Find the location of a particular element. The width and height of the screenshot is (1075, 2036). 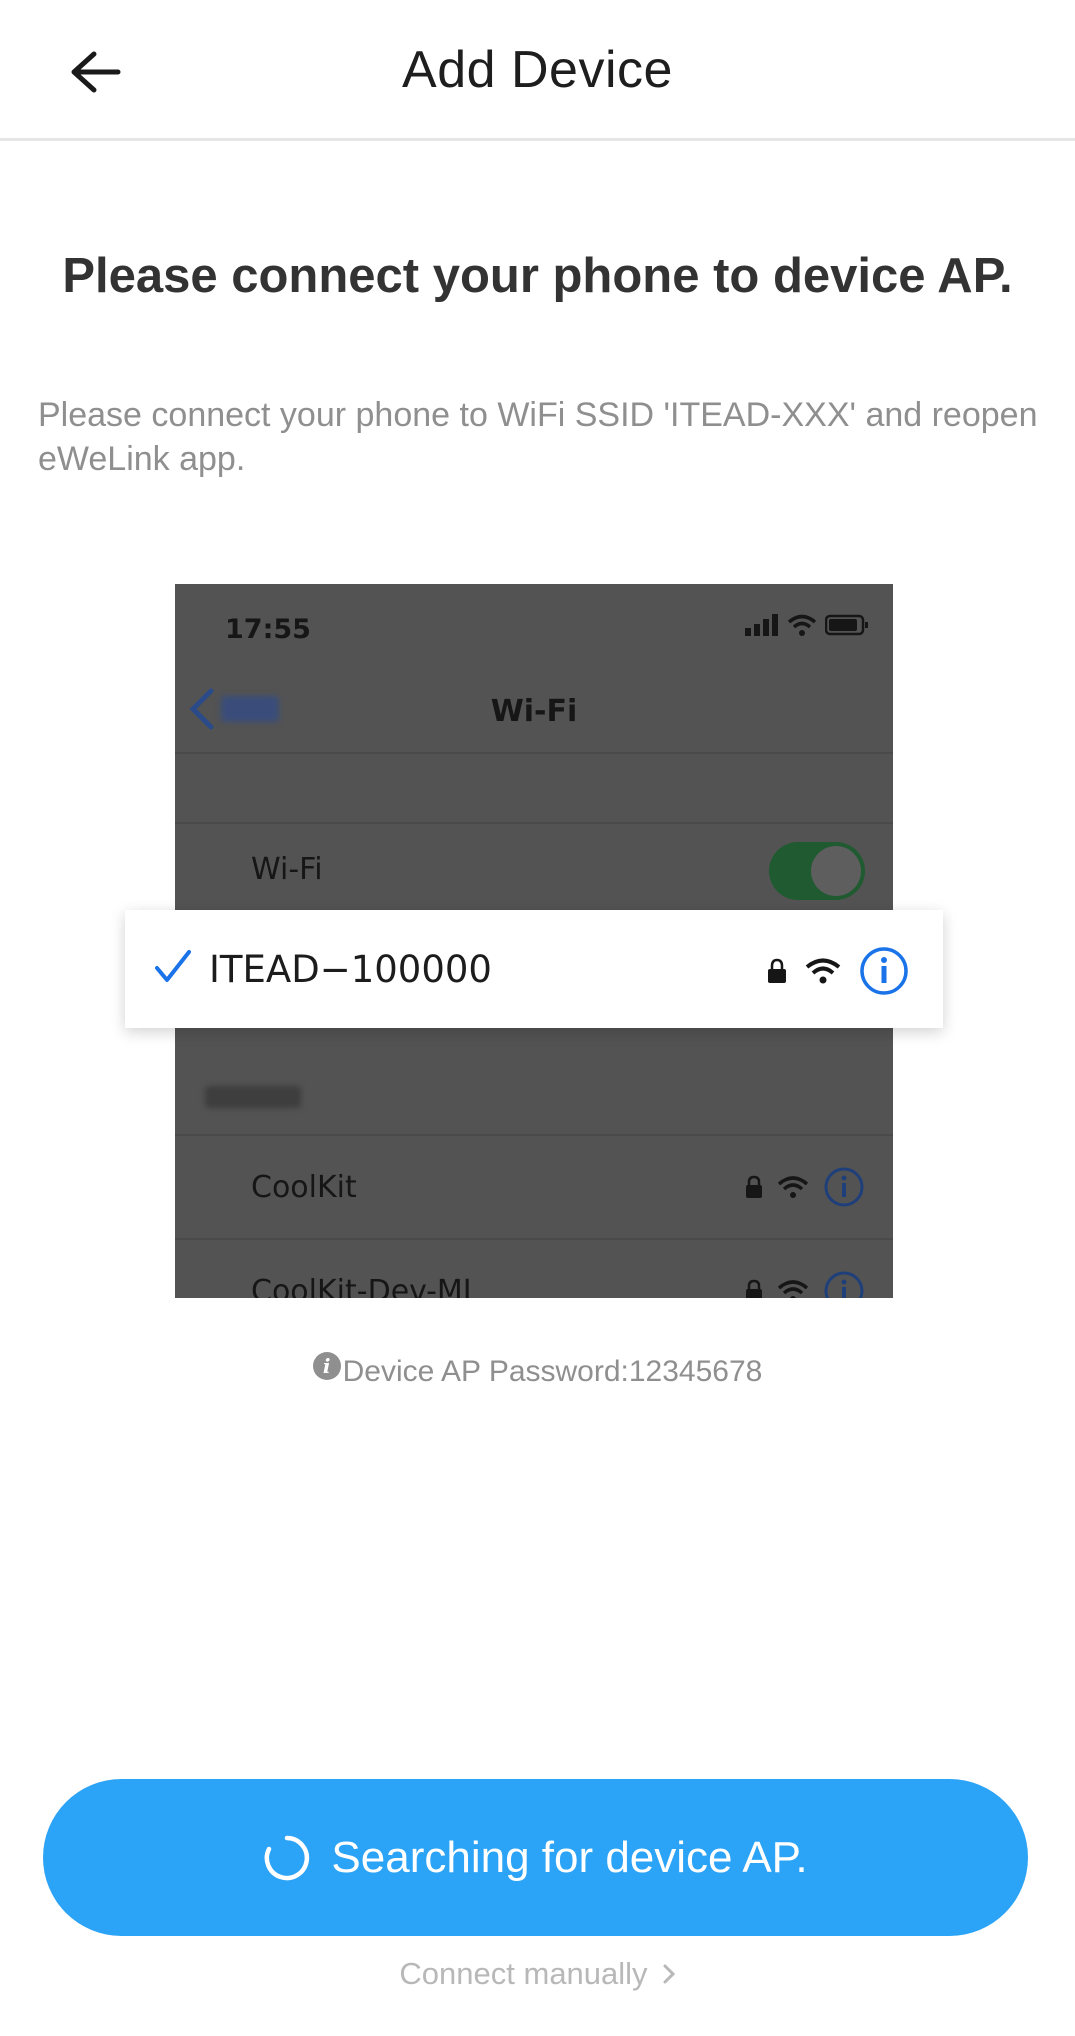

info-icon: i is located at coordinates (326, 1366).